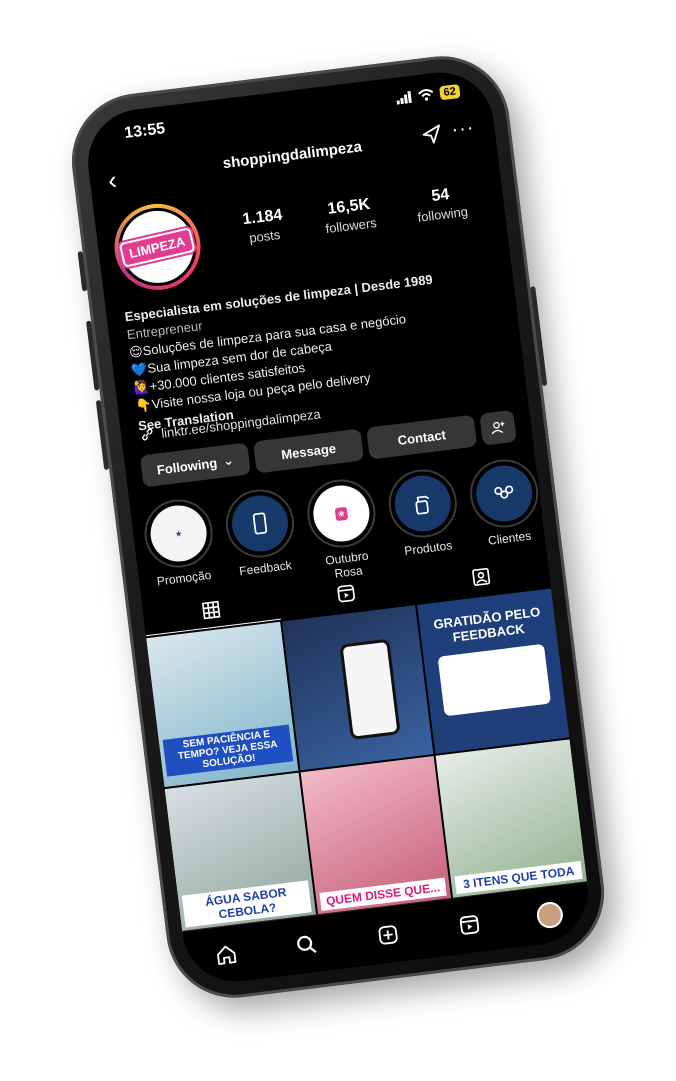  I want to click on profile-nav-avatar, so click(550, 915).